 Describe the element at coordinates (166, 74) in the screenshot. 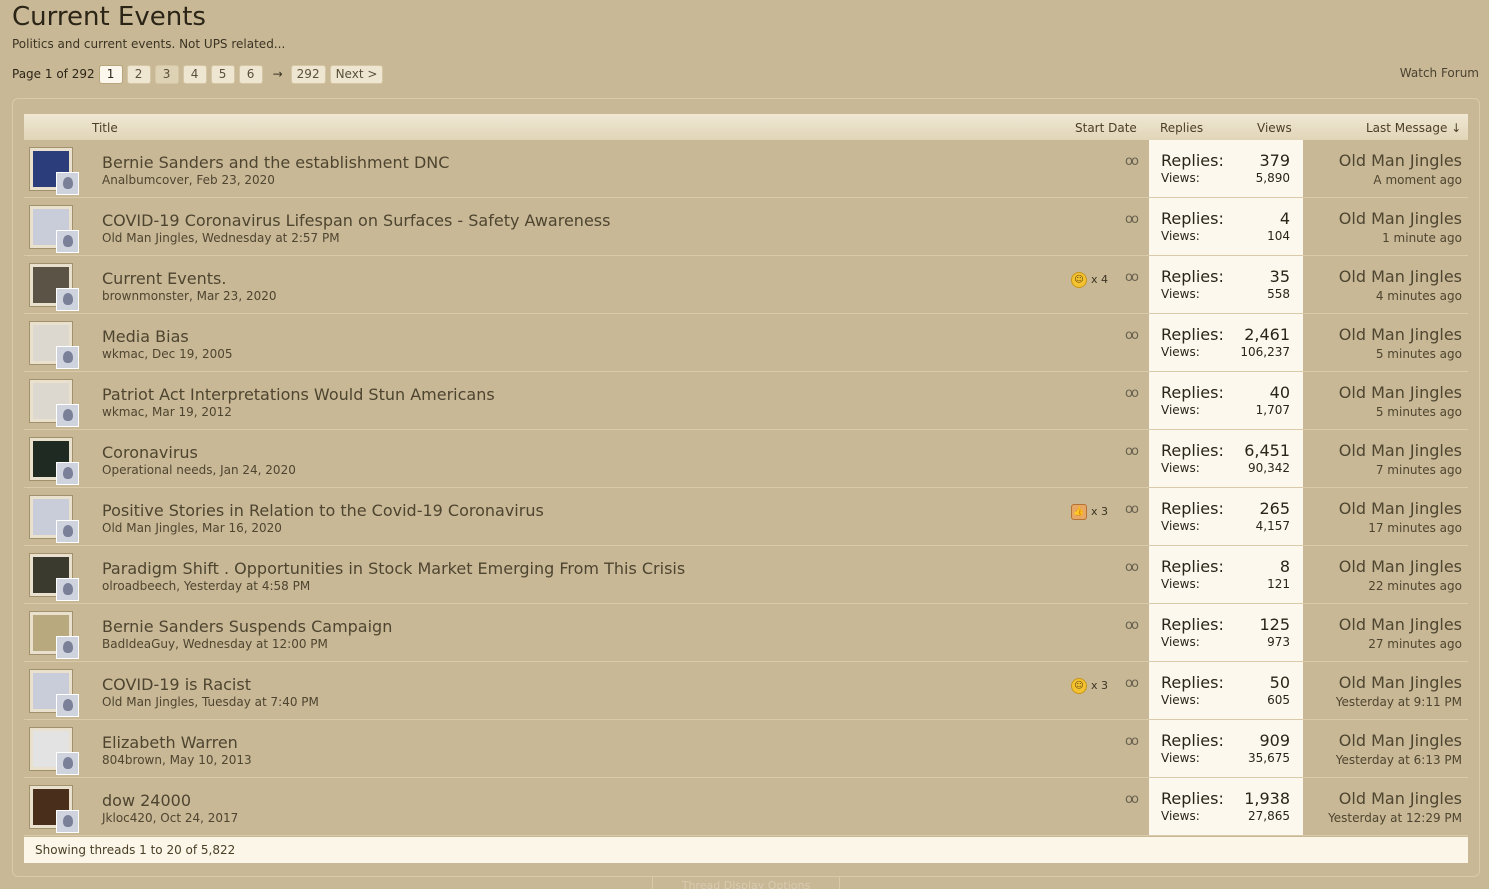

I see `page-link-3: 3` at that location.